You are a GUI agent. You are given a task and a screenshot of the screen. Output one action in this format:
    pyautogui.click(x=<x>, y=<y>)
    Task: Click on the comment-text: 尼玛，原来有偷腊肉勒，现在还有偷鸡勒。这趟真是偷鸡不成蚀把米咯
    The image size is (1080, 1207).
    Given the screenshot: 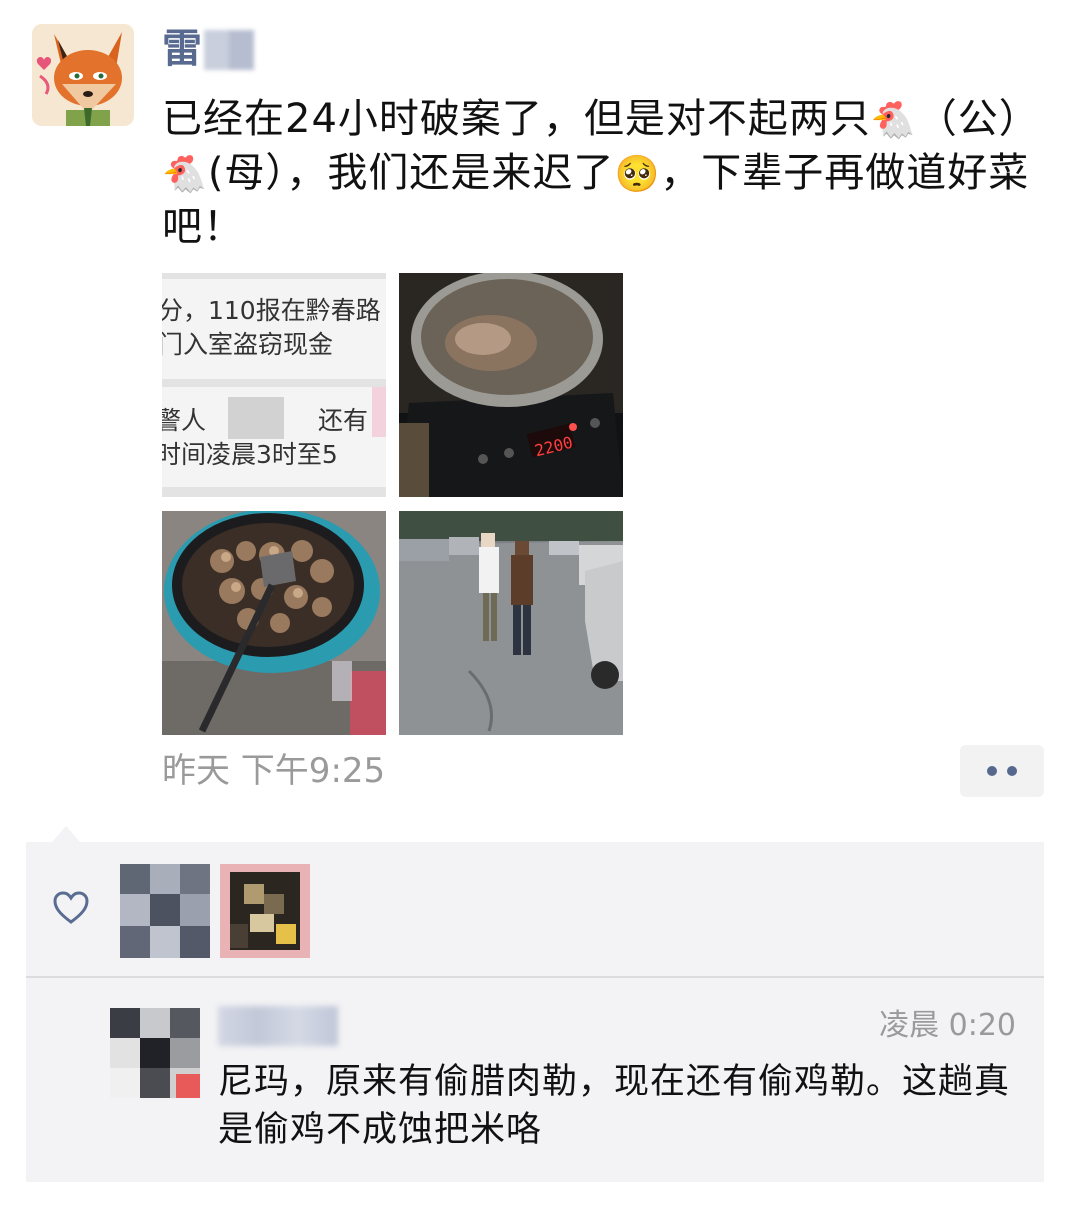 What is the action you would take?
    pyautogui.click(x=614, y=1106)
    